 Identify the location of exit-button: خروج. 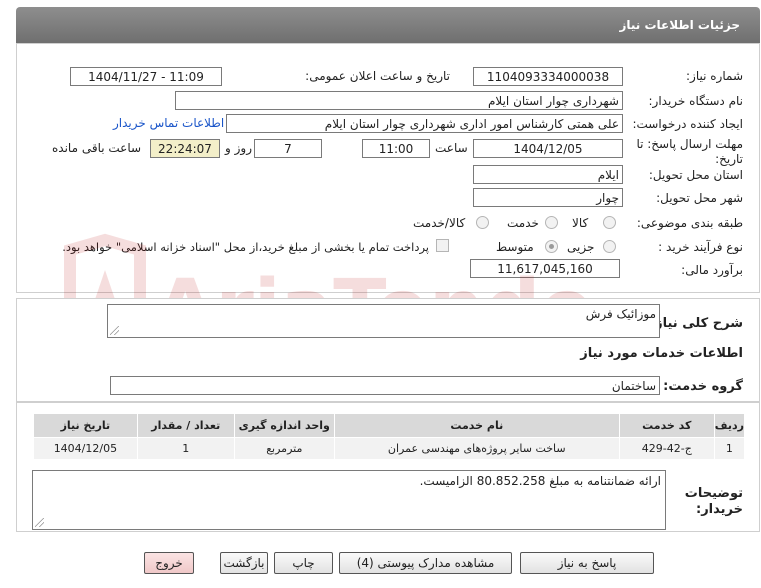
(169, 563).